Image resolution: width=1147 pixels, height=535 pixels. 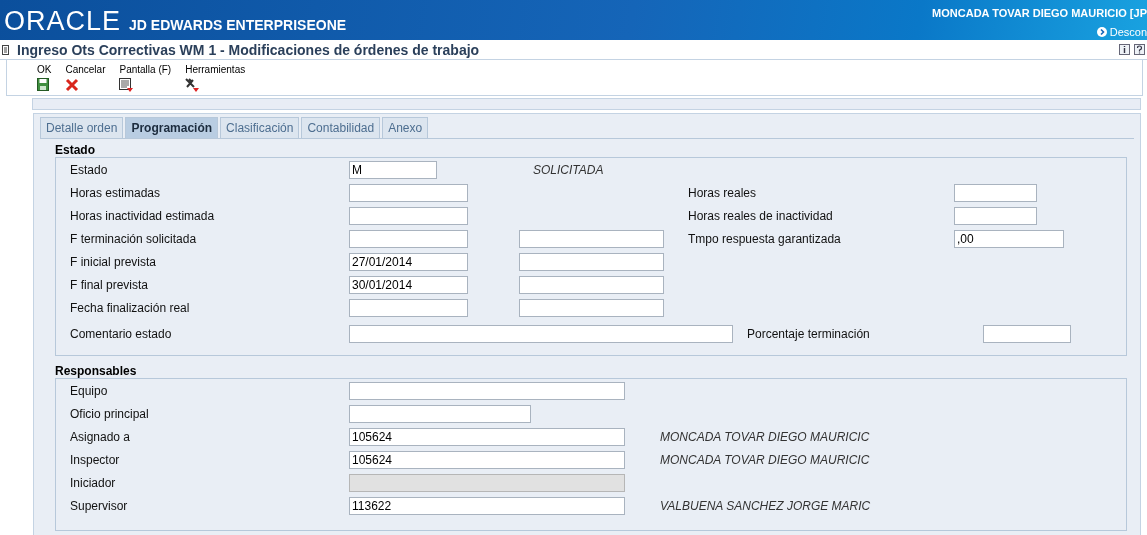 What do you see at coordinates (110, 414) in the screenshot?
I see `field-label: Oficio principal` at bounding box center [110, 414].